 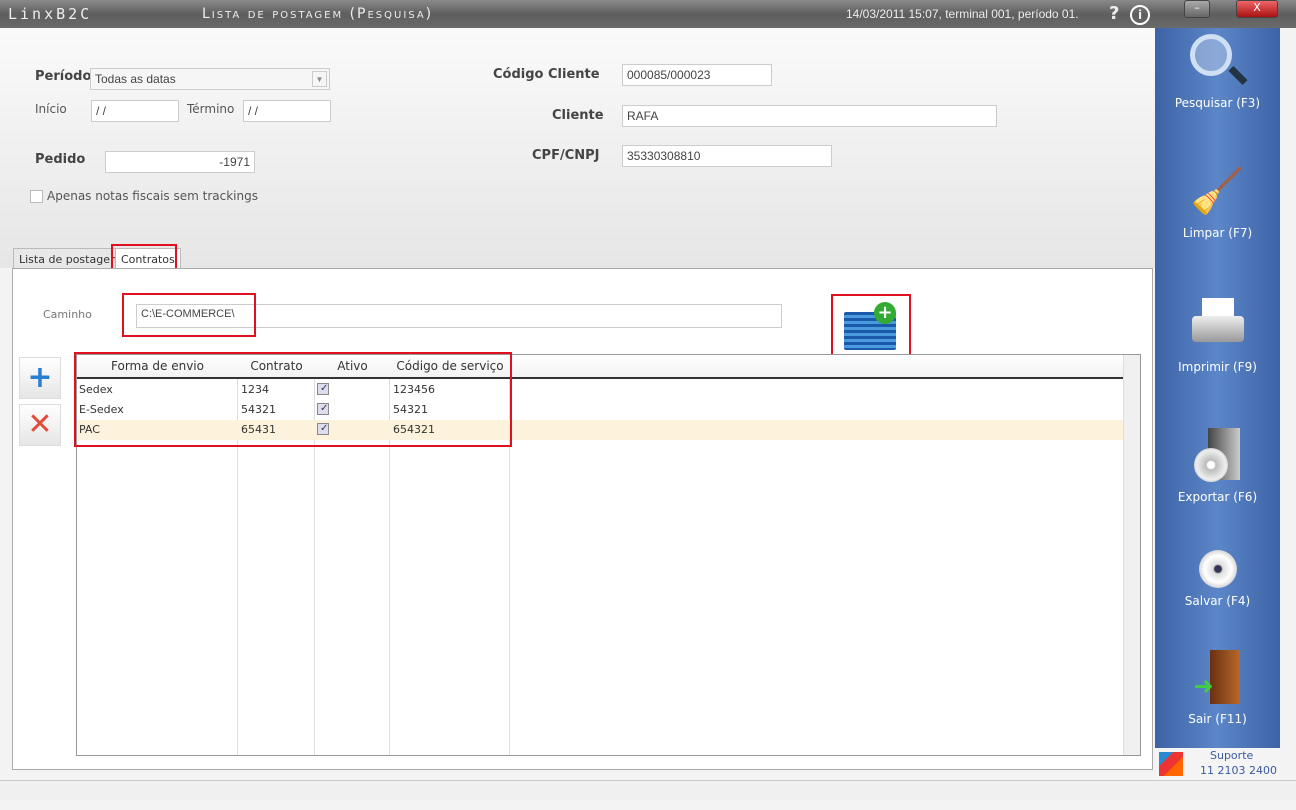 What do you see at coordinates (148, 258) in the screenshot?
I see `tab-contratos: Contratos` at bounding box center [148, 258].